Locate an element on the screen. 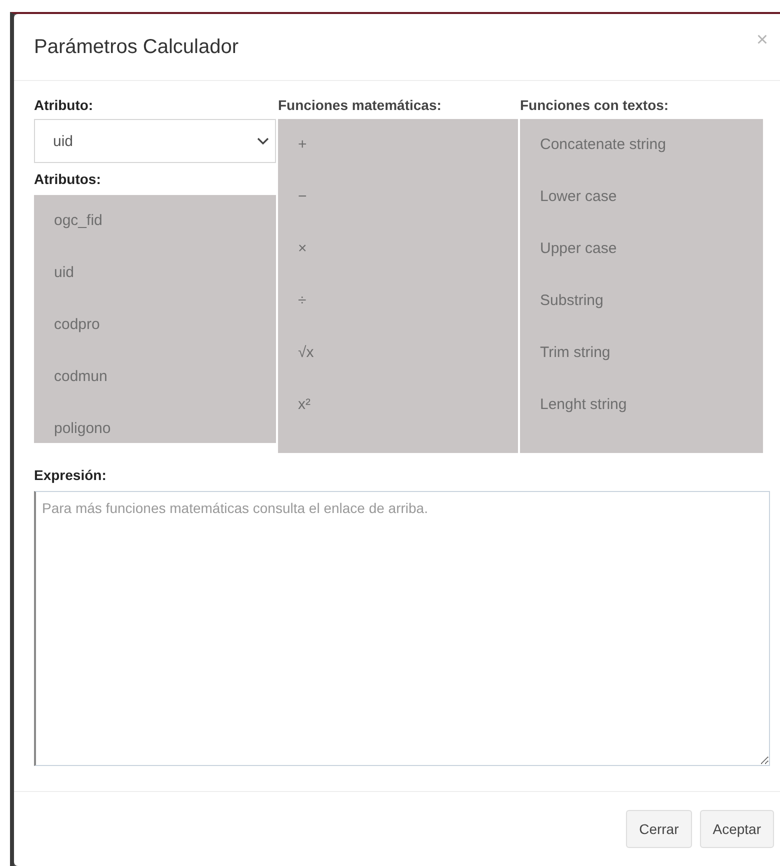  field-label: Atributos: is located at coordinates (68, 179).